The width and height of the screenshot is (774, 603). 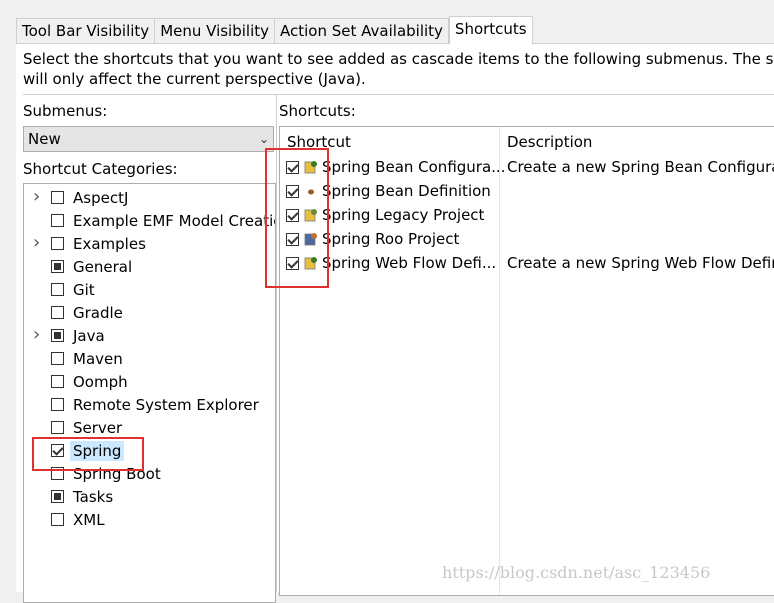 I want to click on highlight-box-shortcut-checkboxes, so click(x=297, y=218).